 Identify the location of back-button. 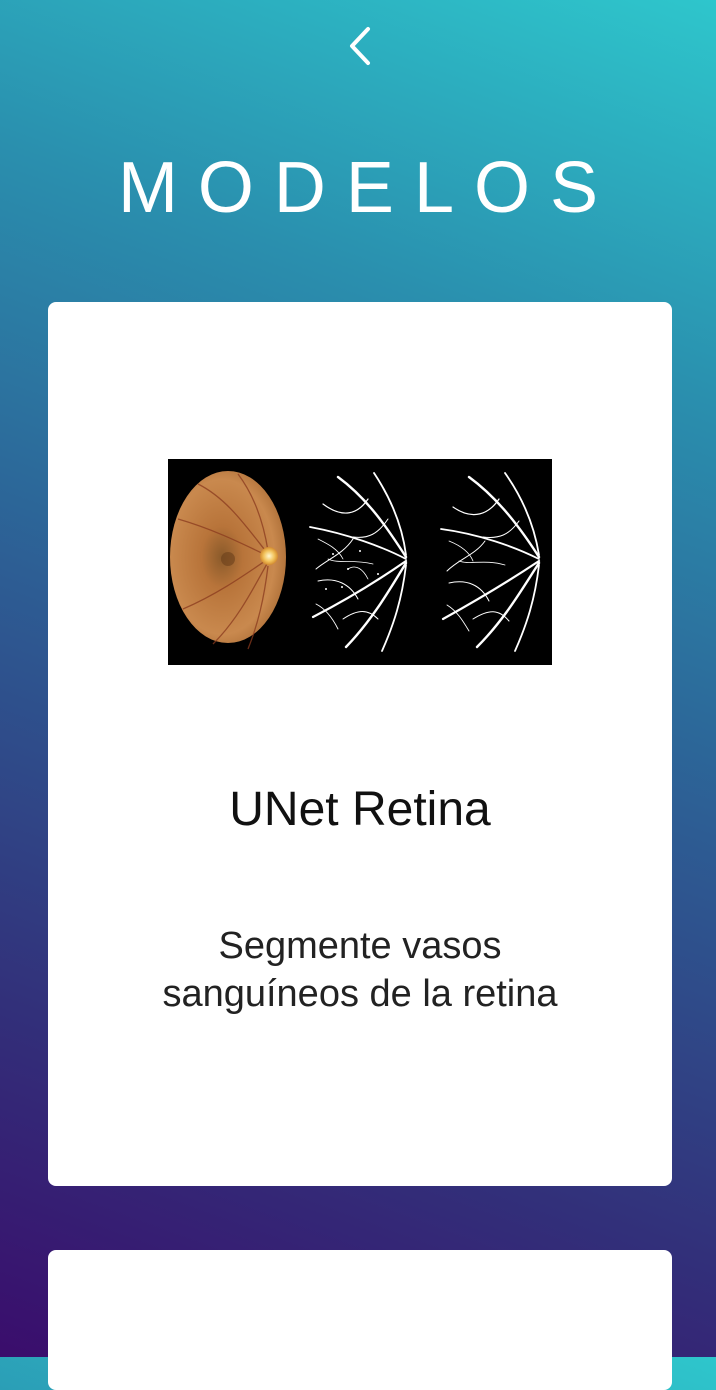
(360, 46).